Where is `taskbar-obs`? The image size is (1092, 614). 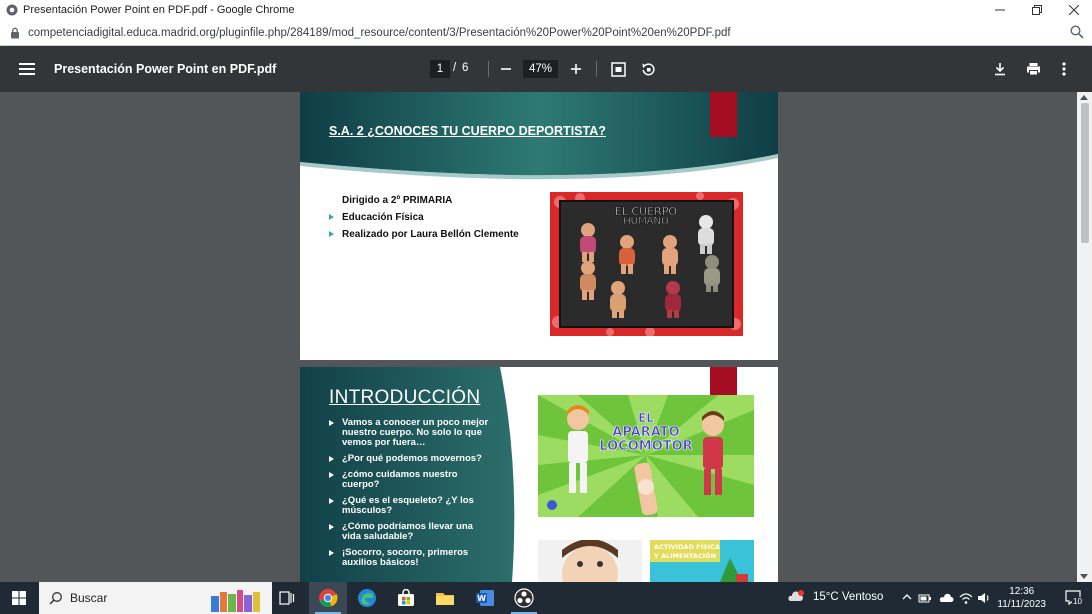 taskbar-obs is located at coordinates (524, 598).